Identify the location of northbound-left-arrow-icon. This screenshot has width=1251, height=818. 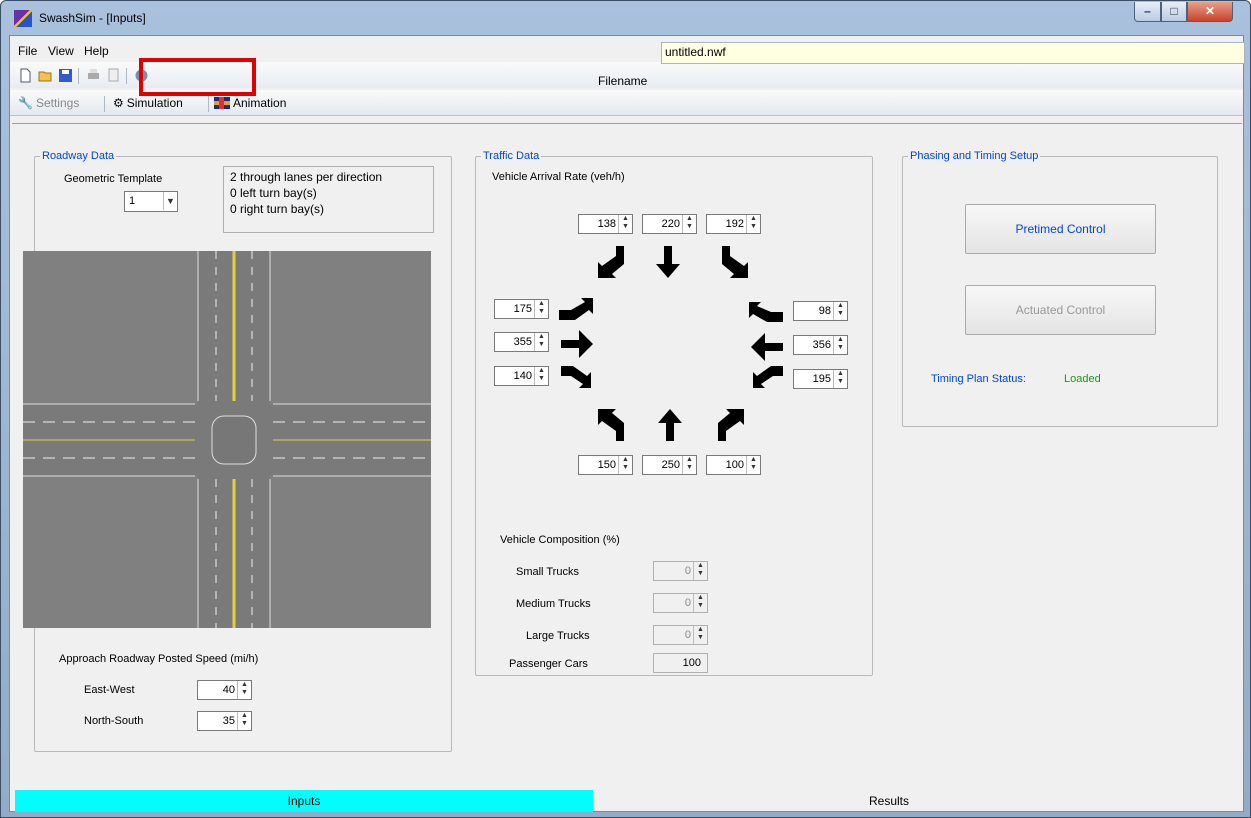
(611, 425).